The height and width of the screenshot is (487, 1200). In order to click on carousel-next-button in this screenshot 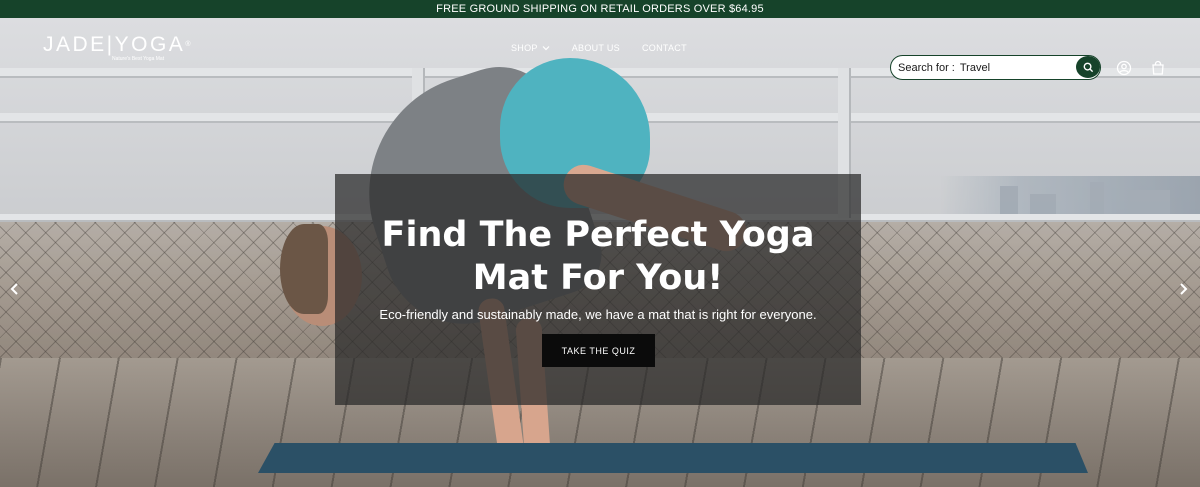, I will do `click(1183, 290)`.